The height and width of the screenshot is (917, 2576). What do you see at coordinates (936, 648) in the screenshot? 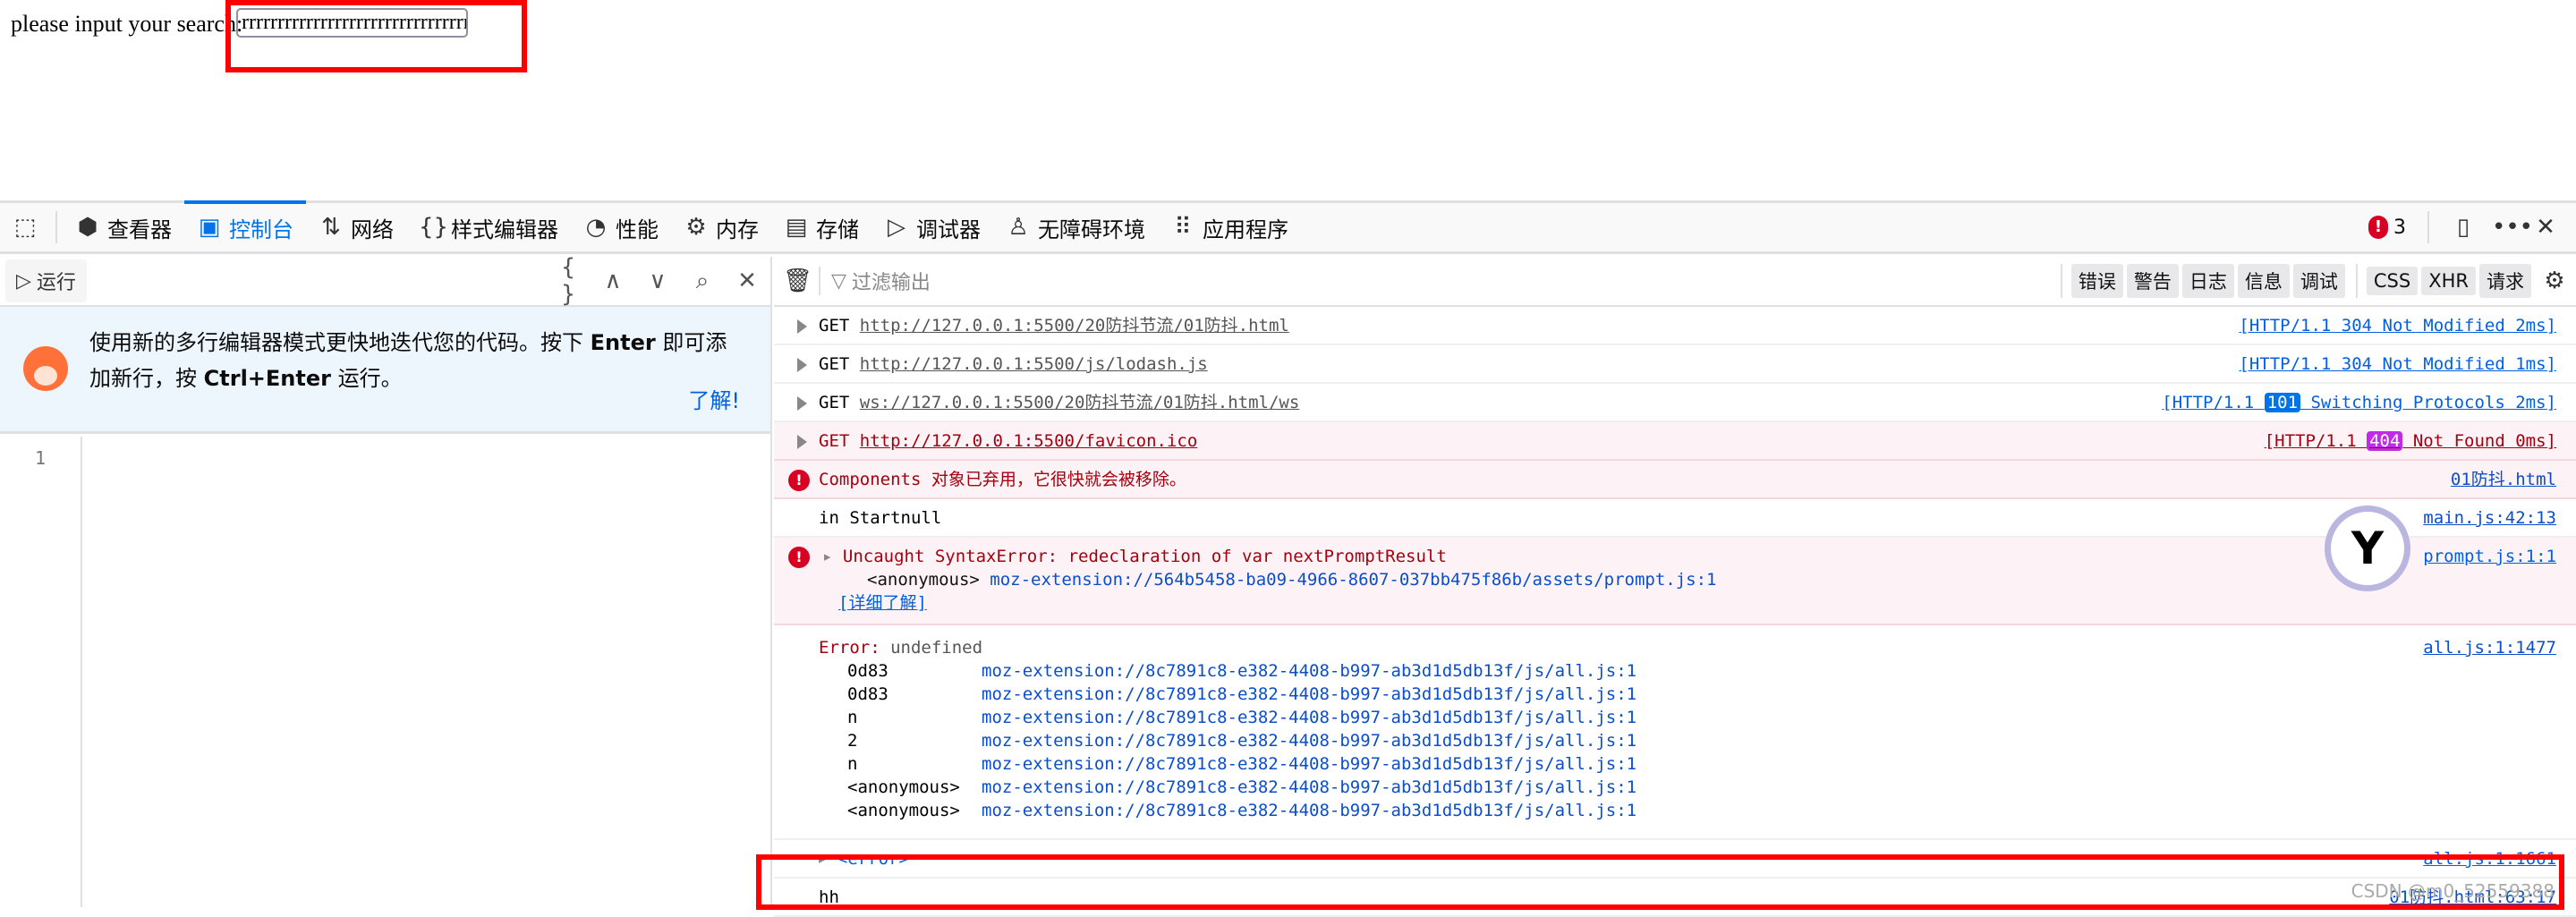
I see `error-value: undefined` at bounding box center [936, 648].